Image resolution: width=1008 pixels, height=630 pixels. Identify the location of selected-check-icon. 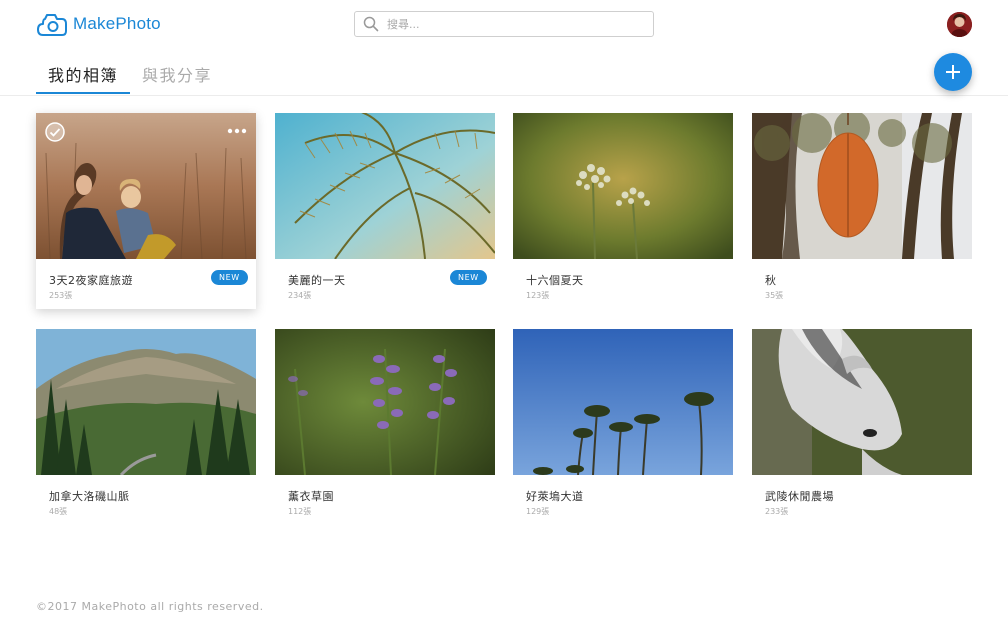
(55, 132).